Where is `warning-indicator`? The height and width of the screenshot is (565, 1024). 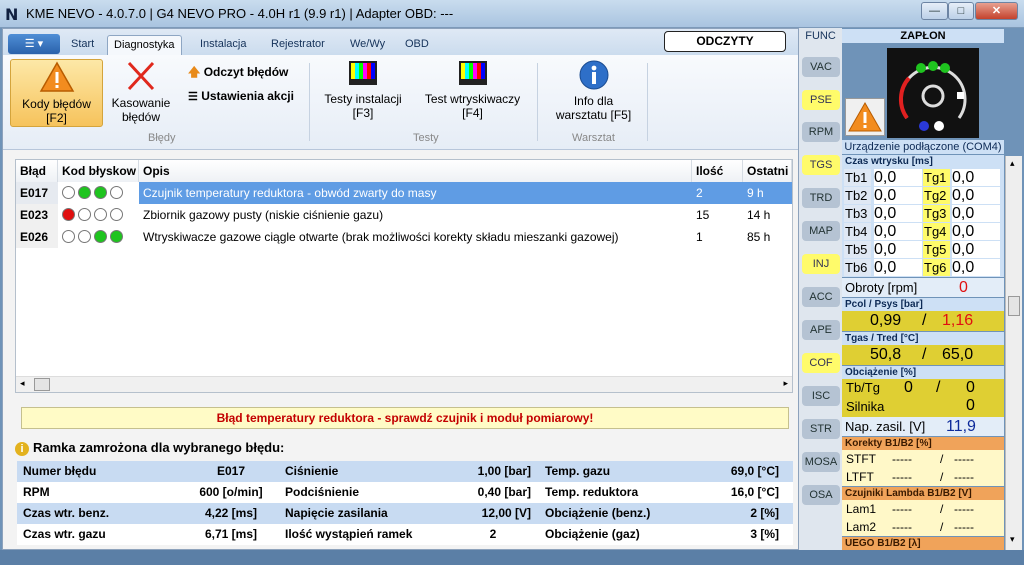
warning-indicator is located at coordinates (865, 117).